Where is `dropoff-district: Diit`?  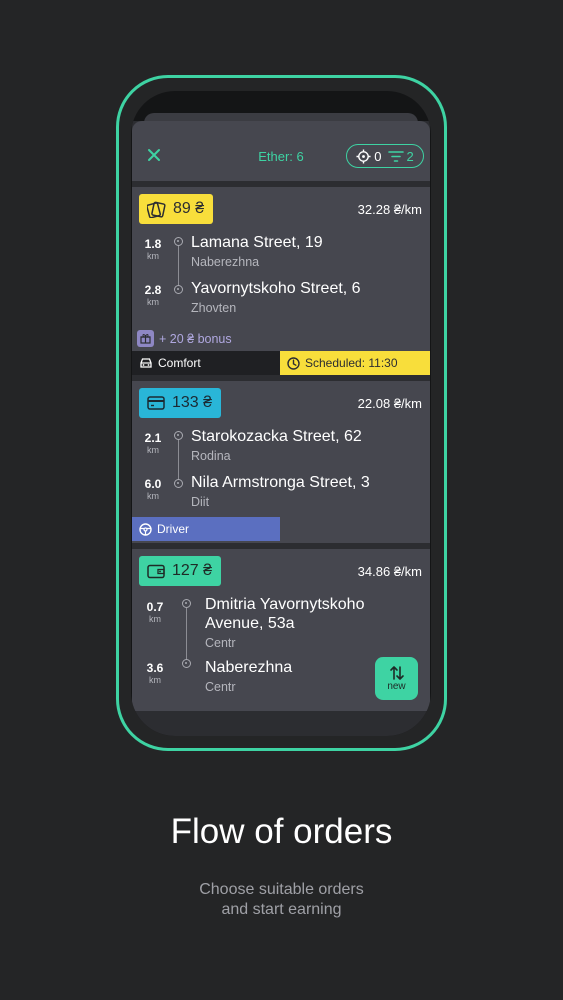 dropoff-district: Diit is located at coordinates (200, 502).